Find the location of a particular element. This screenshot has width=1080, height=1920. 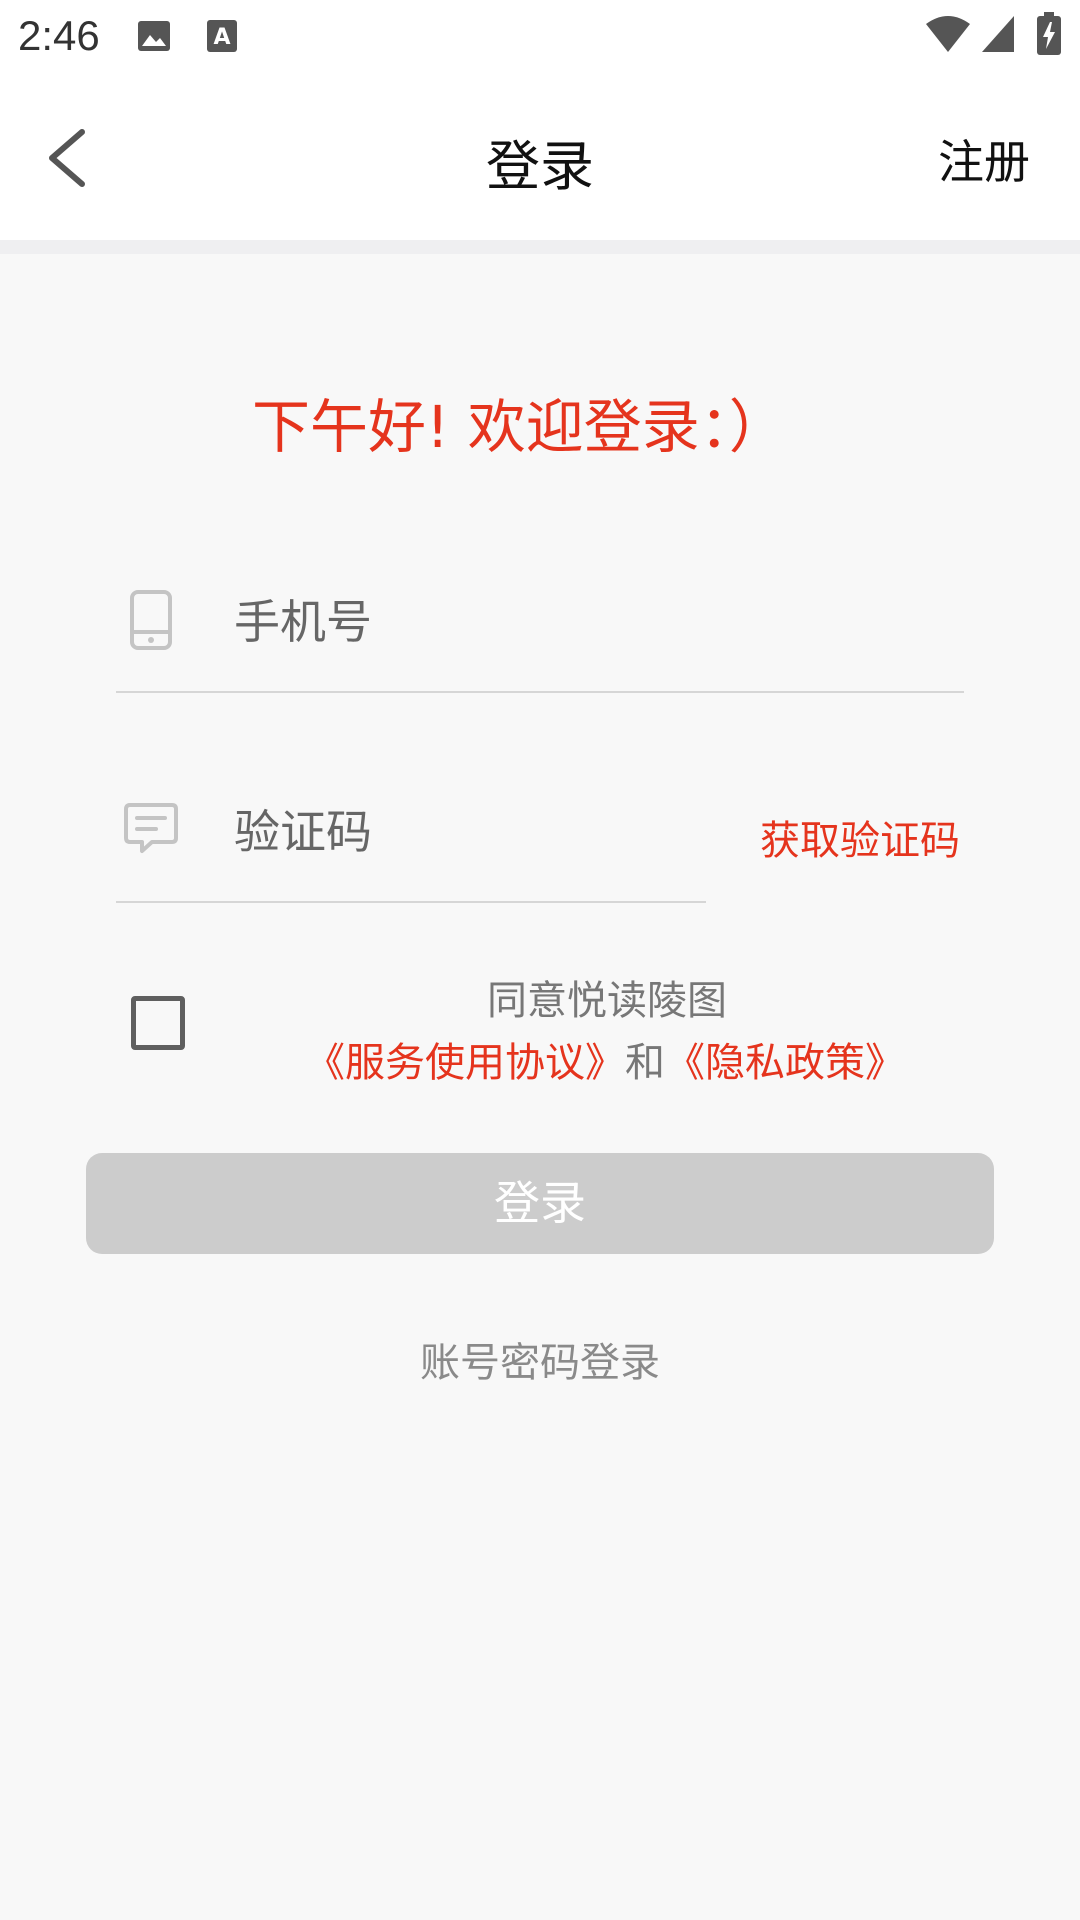

privacy-policy-link: 《隐私政策》 is located at coordinates (785, 1063).